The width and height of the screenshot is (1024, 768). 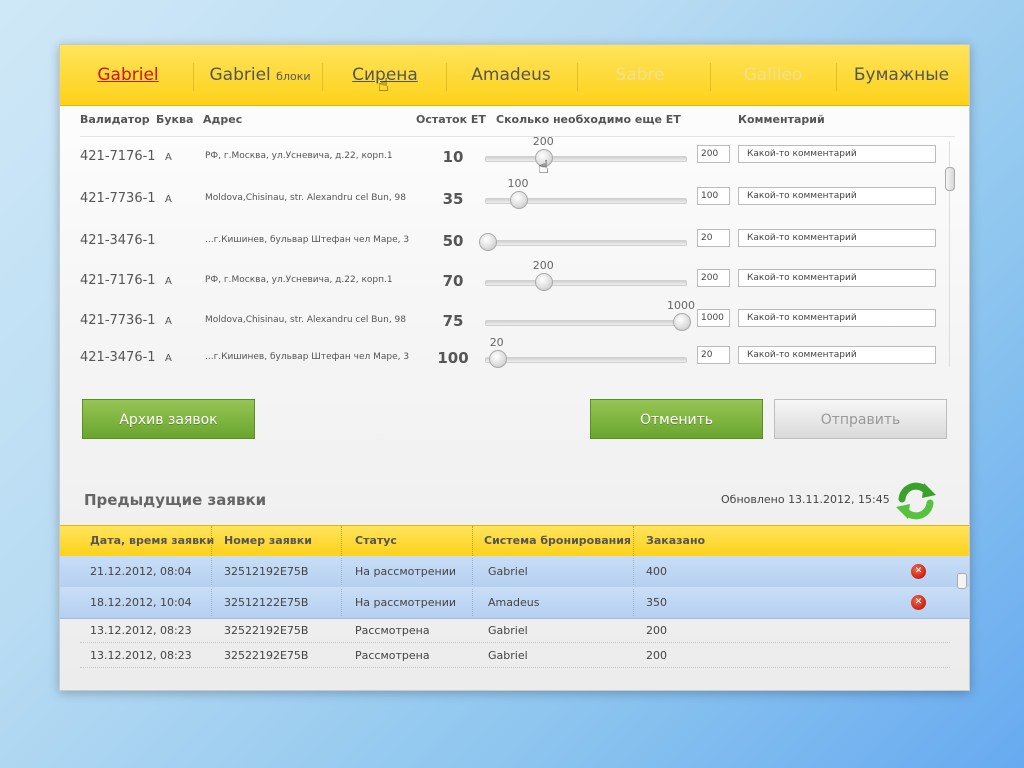 What do you see at coordinates (496, 342) in the screenshot?
I see `slider-value-label: 20` at bounding box center [496, 342].